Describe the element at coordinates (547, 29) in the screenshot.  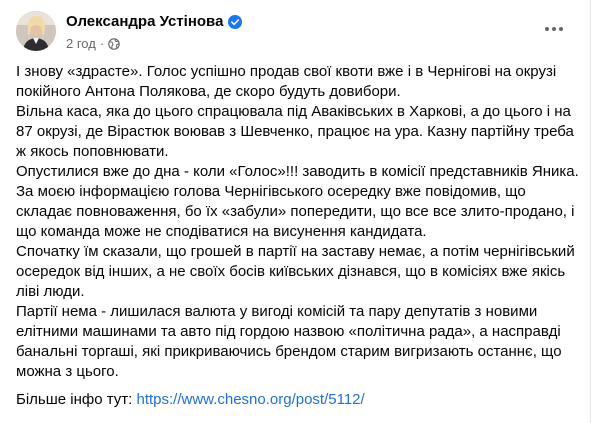
I see `more-options-icon` at that location.